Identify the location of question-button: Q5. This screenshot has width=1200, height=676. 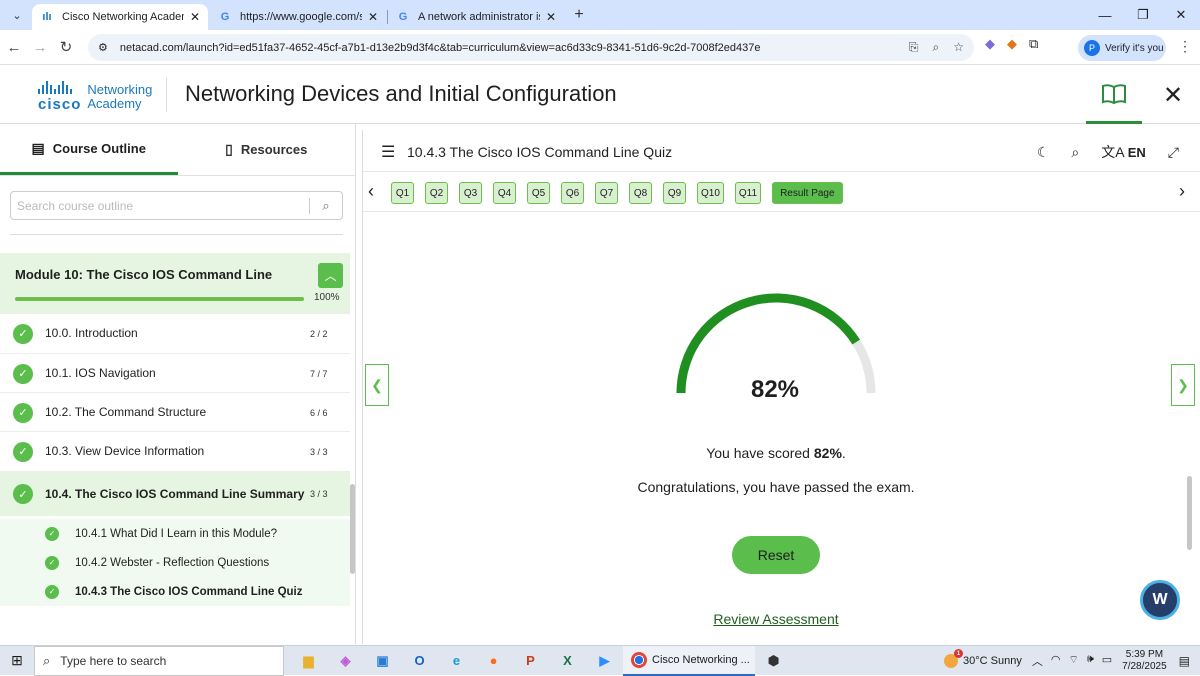
(538, 193).